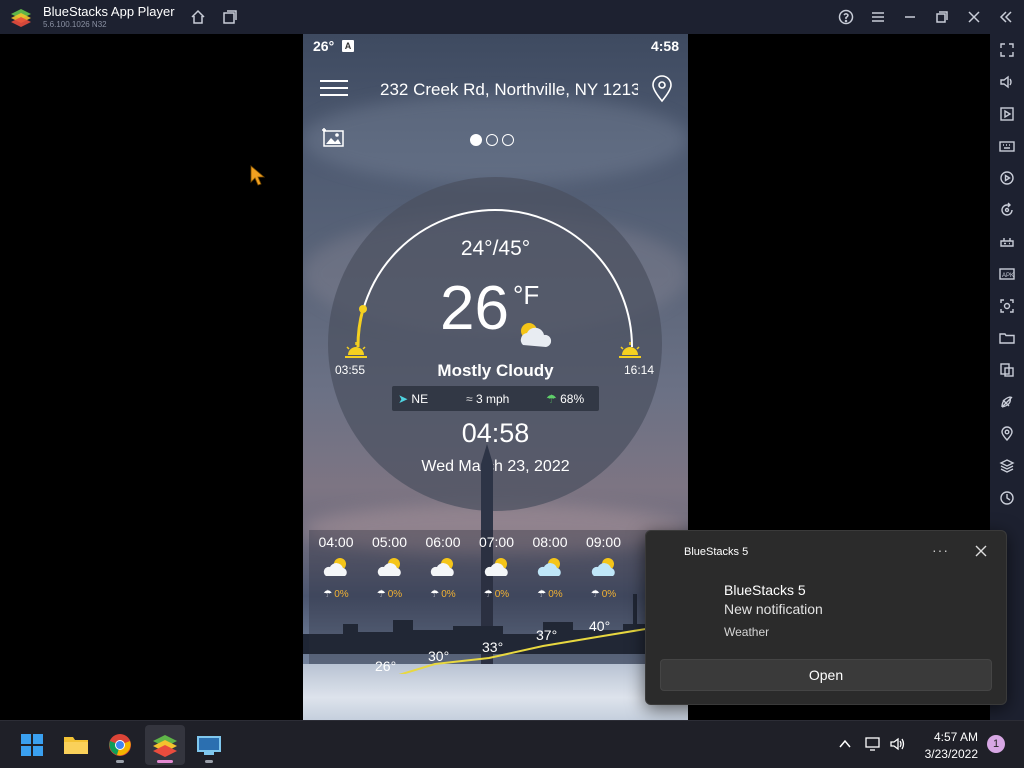  Describe the element at coordinates (495, 46) in the screenshot. I see `android-status-bar: 26° A 4:58` at that location.